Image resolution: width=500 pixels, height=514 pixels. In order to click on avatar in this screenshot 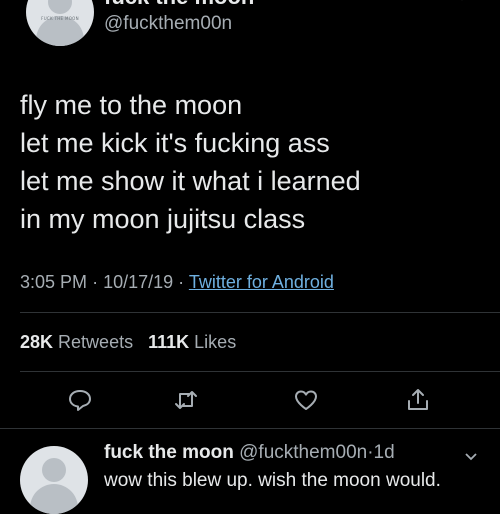, I will do `click(54, 480)`.